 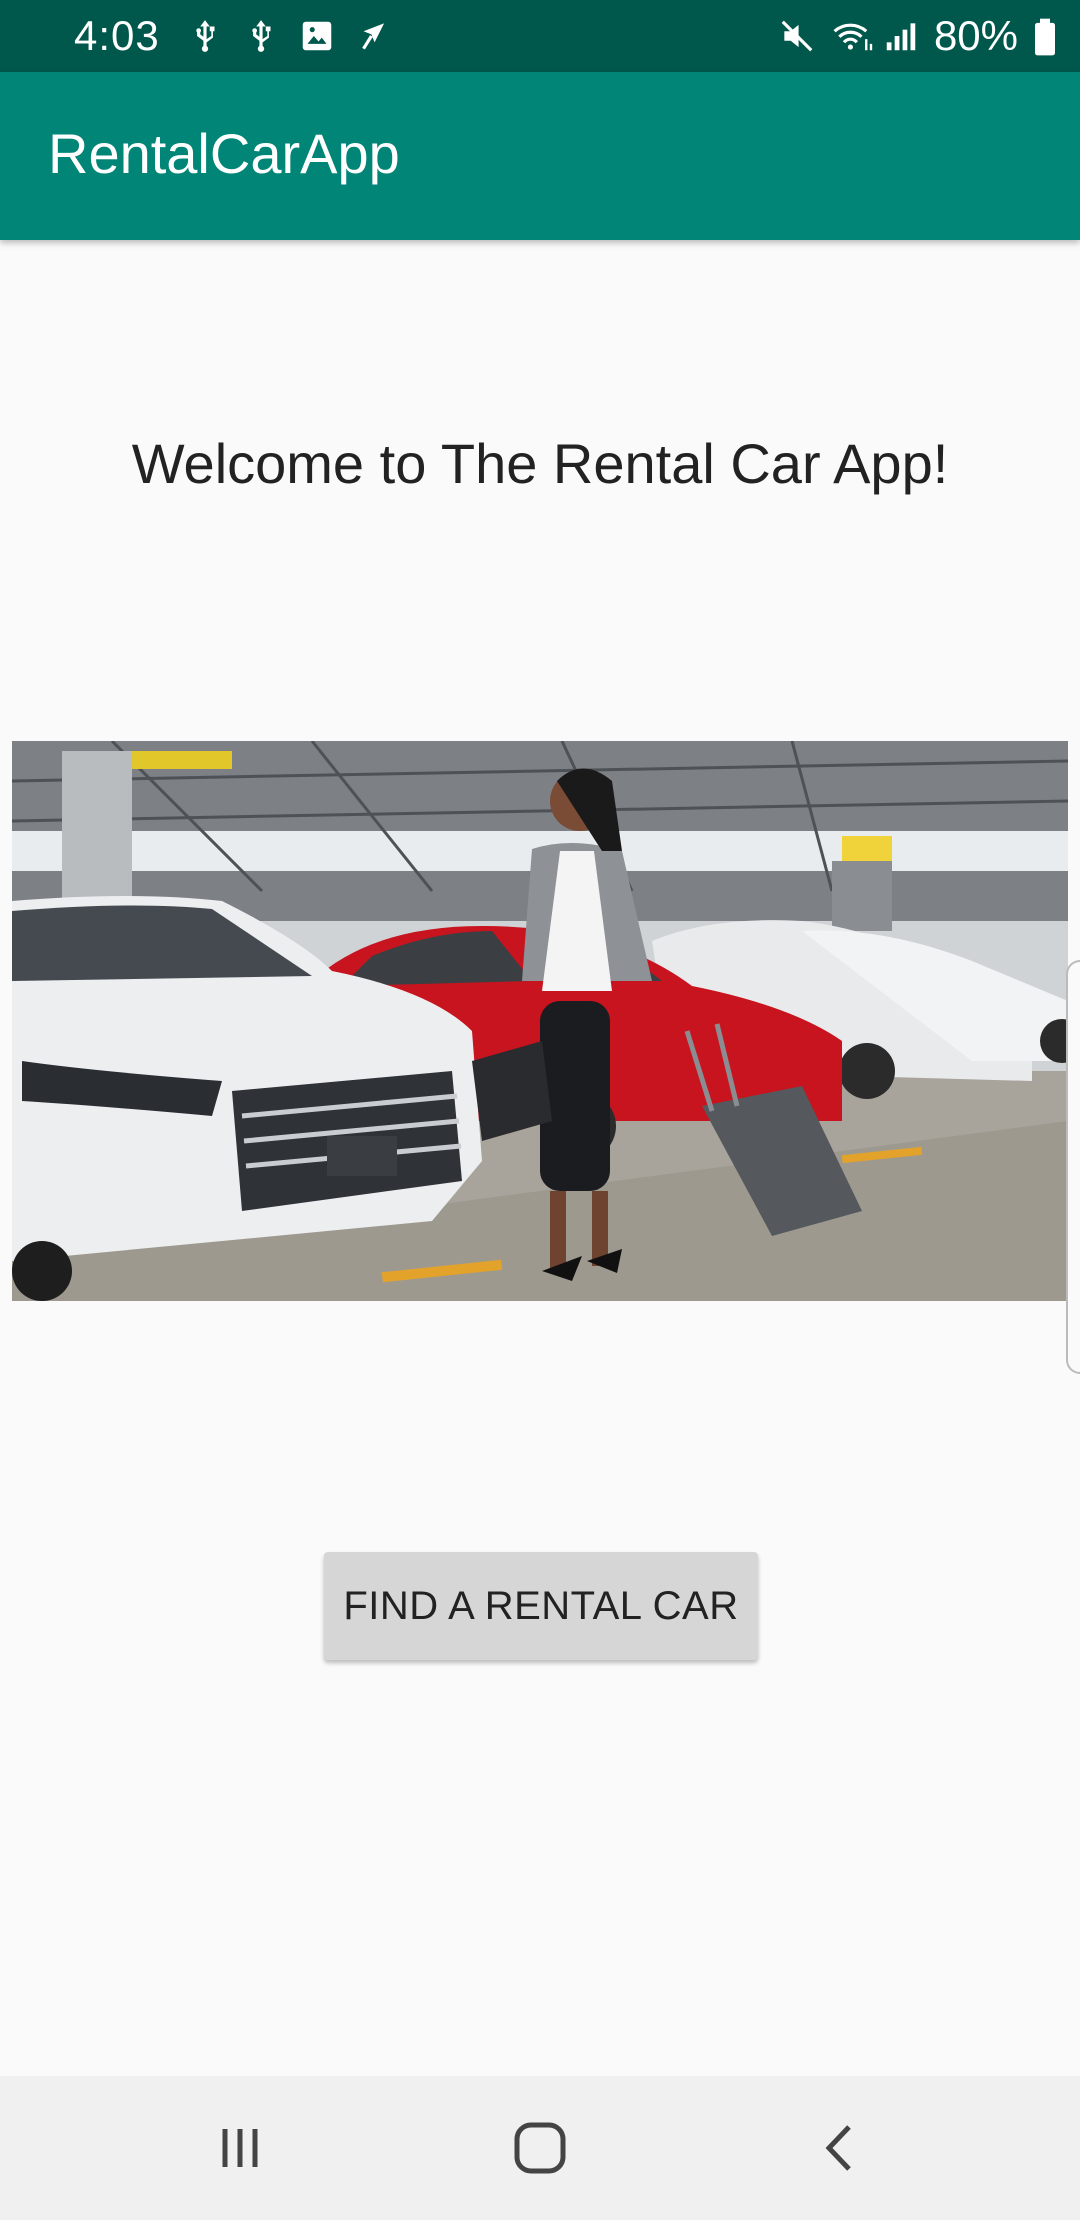 What do you see at coordinates (975, 35) in the screenshot?
I see `battery-percent: 80%` at bounding box center [975, 35].